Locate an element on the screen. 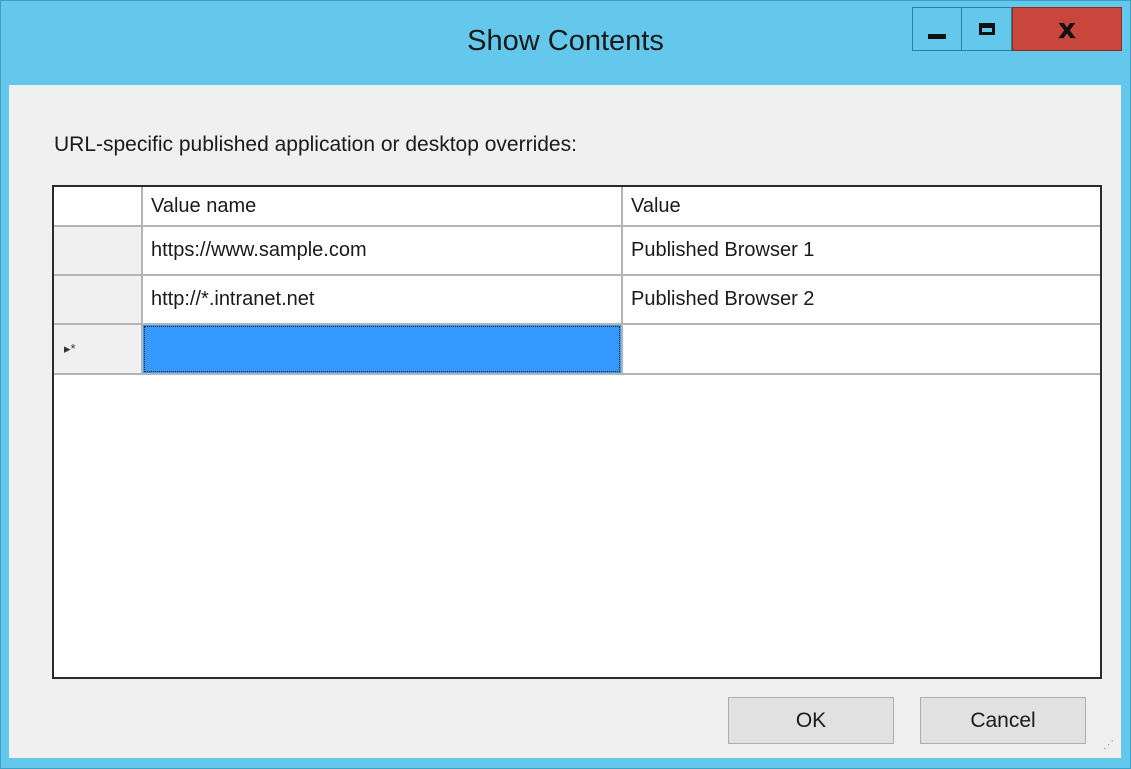 Image resolution: width=1131 pixels, height=769 pixels. column-header-value: Value is located at coordinates (861, 206).